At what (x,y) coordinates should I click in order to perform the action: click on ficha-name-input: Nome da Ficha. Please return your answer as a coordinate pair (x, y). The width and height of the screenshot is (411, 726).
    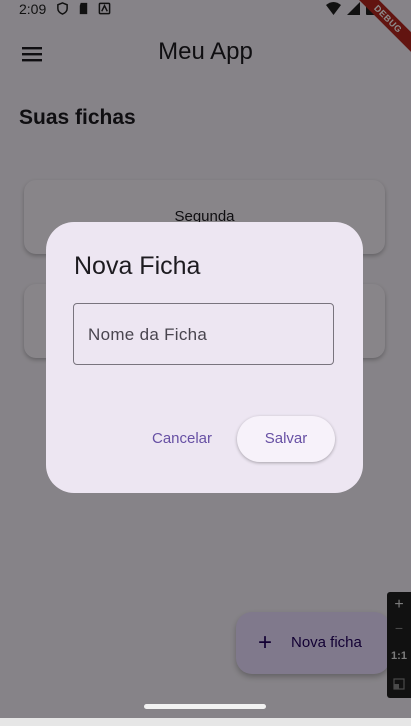
    Looking at the image, I should click on (203, 334).